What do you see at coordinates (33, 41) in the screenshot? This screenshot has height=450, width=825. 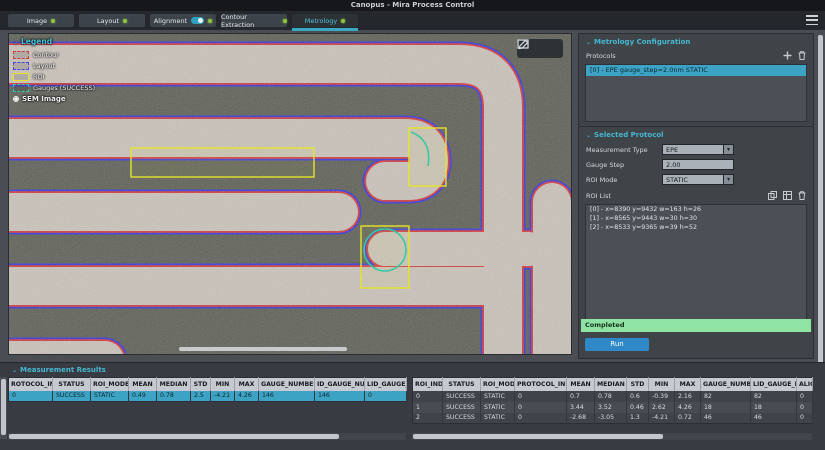 I see `legend-title: ⌄ Legend` at bounding box center [33, 41].